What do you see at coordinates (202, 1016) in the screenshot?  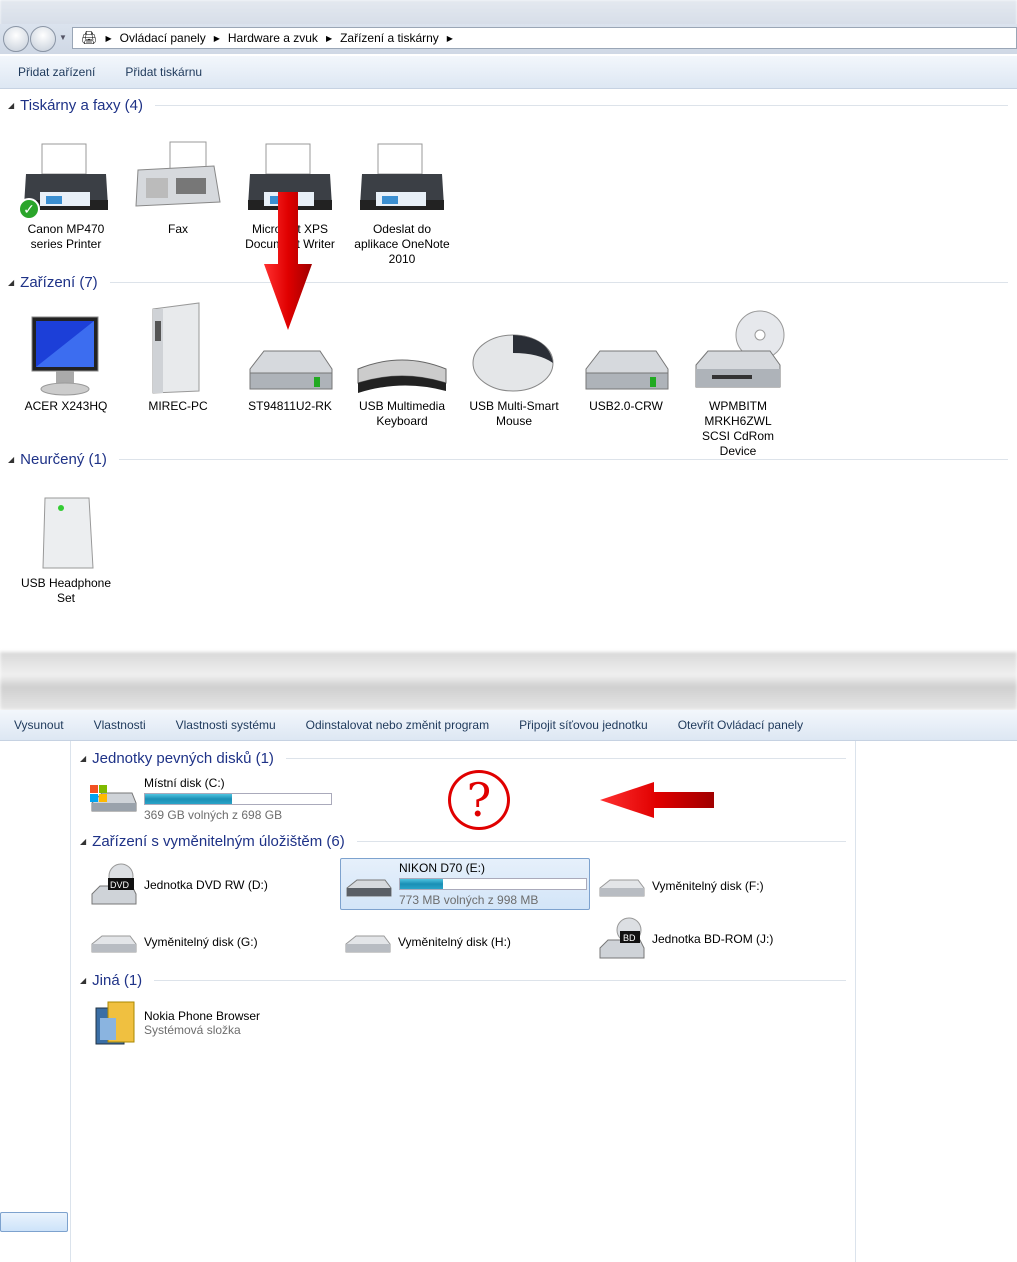 I see `item-name: Nokia Phone Browser` at bounding box center [202, 1016].